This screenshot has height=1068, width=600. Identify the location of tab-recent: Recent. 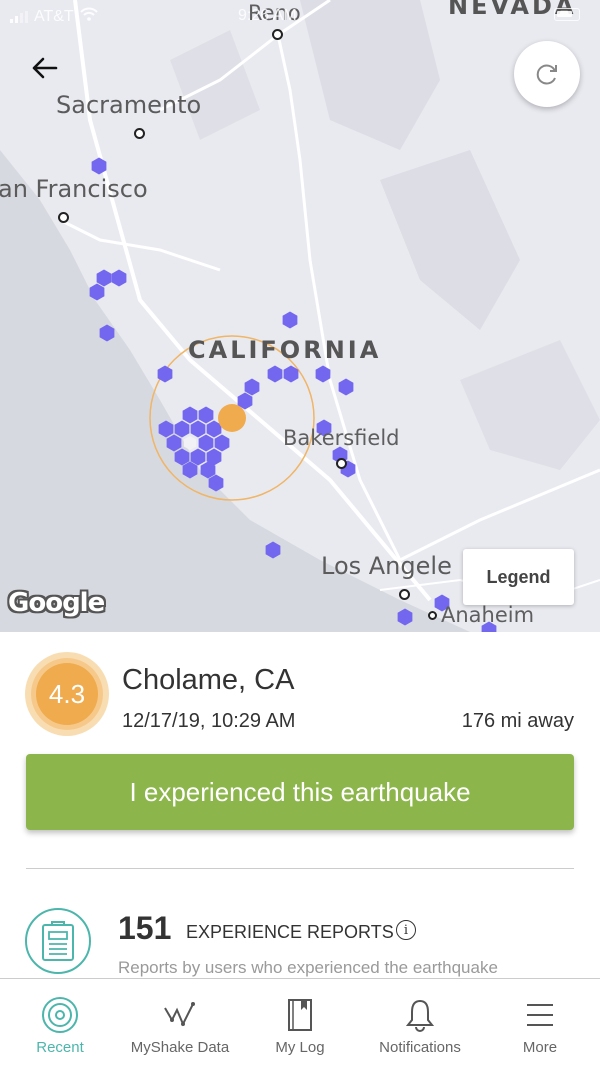
(60, 1023).